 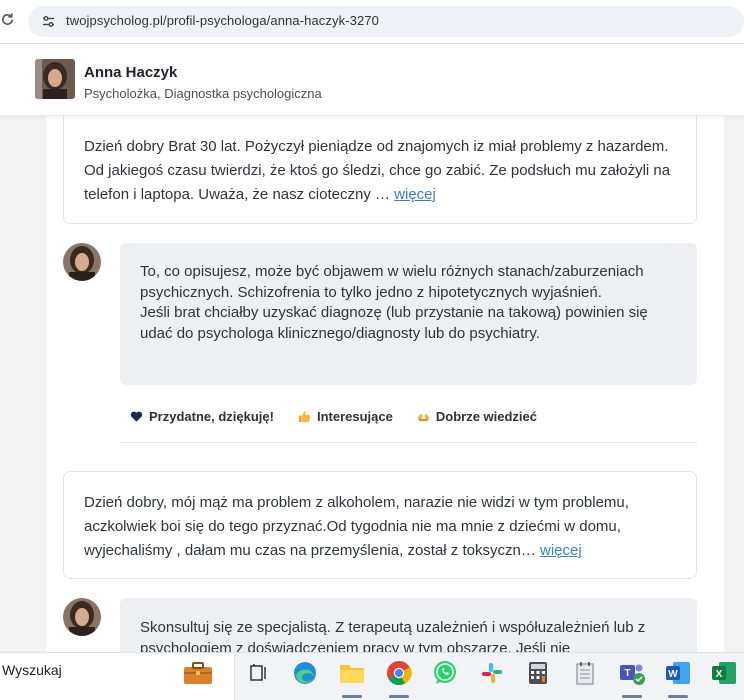 I want to click on file-explorer-icon, so click(x=352, y=673).